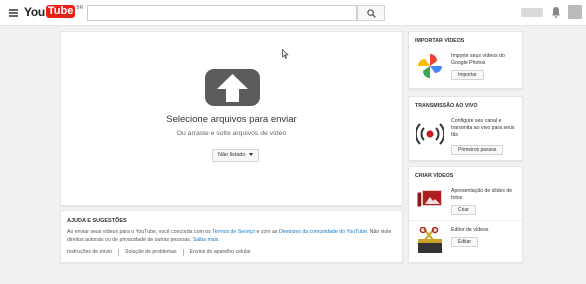 The image size is (586, 284). Describe the element at coordinates (467, 75) in the screenshot. I see `import-button: Importar` at that location.